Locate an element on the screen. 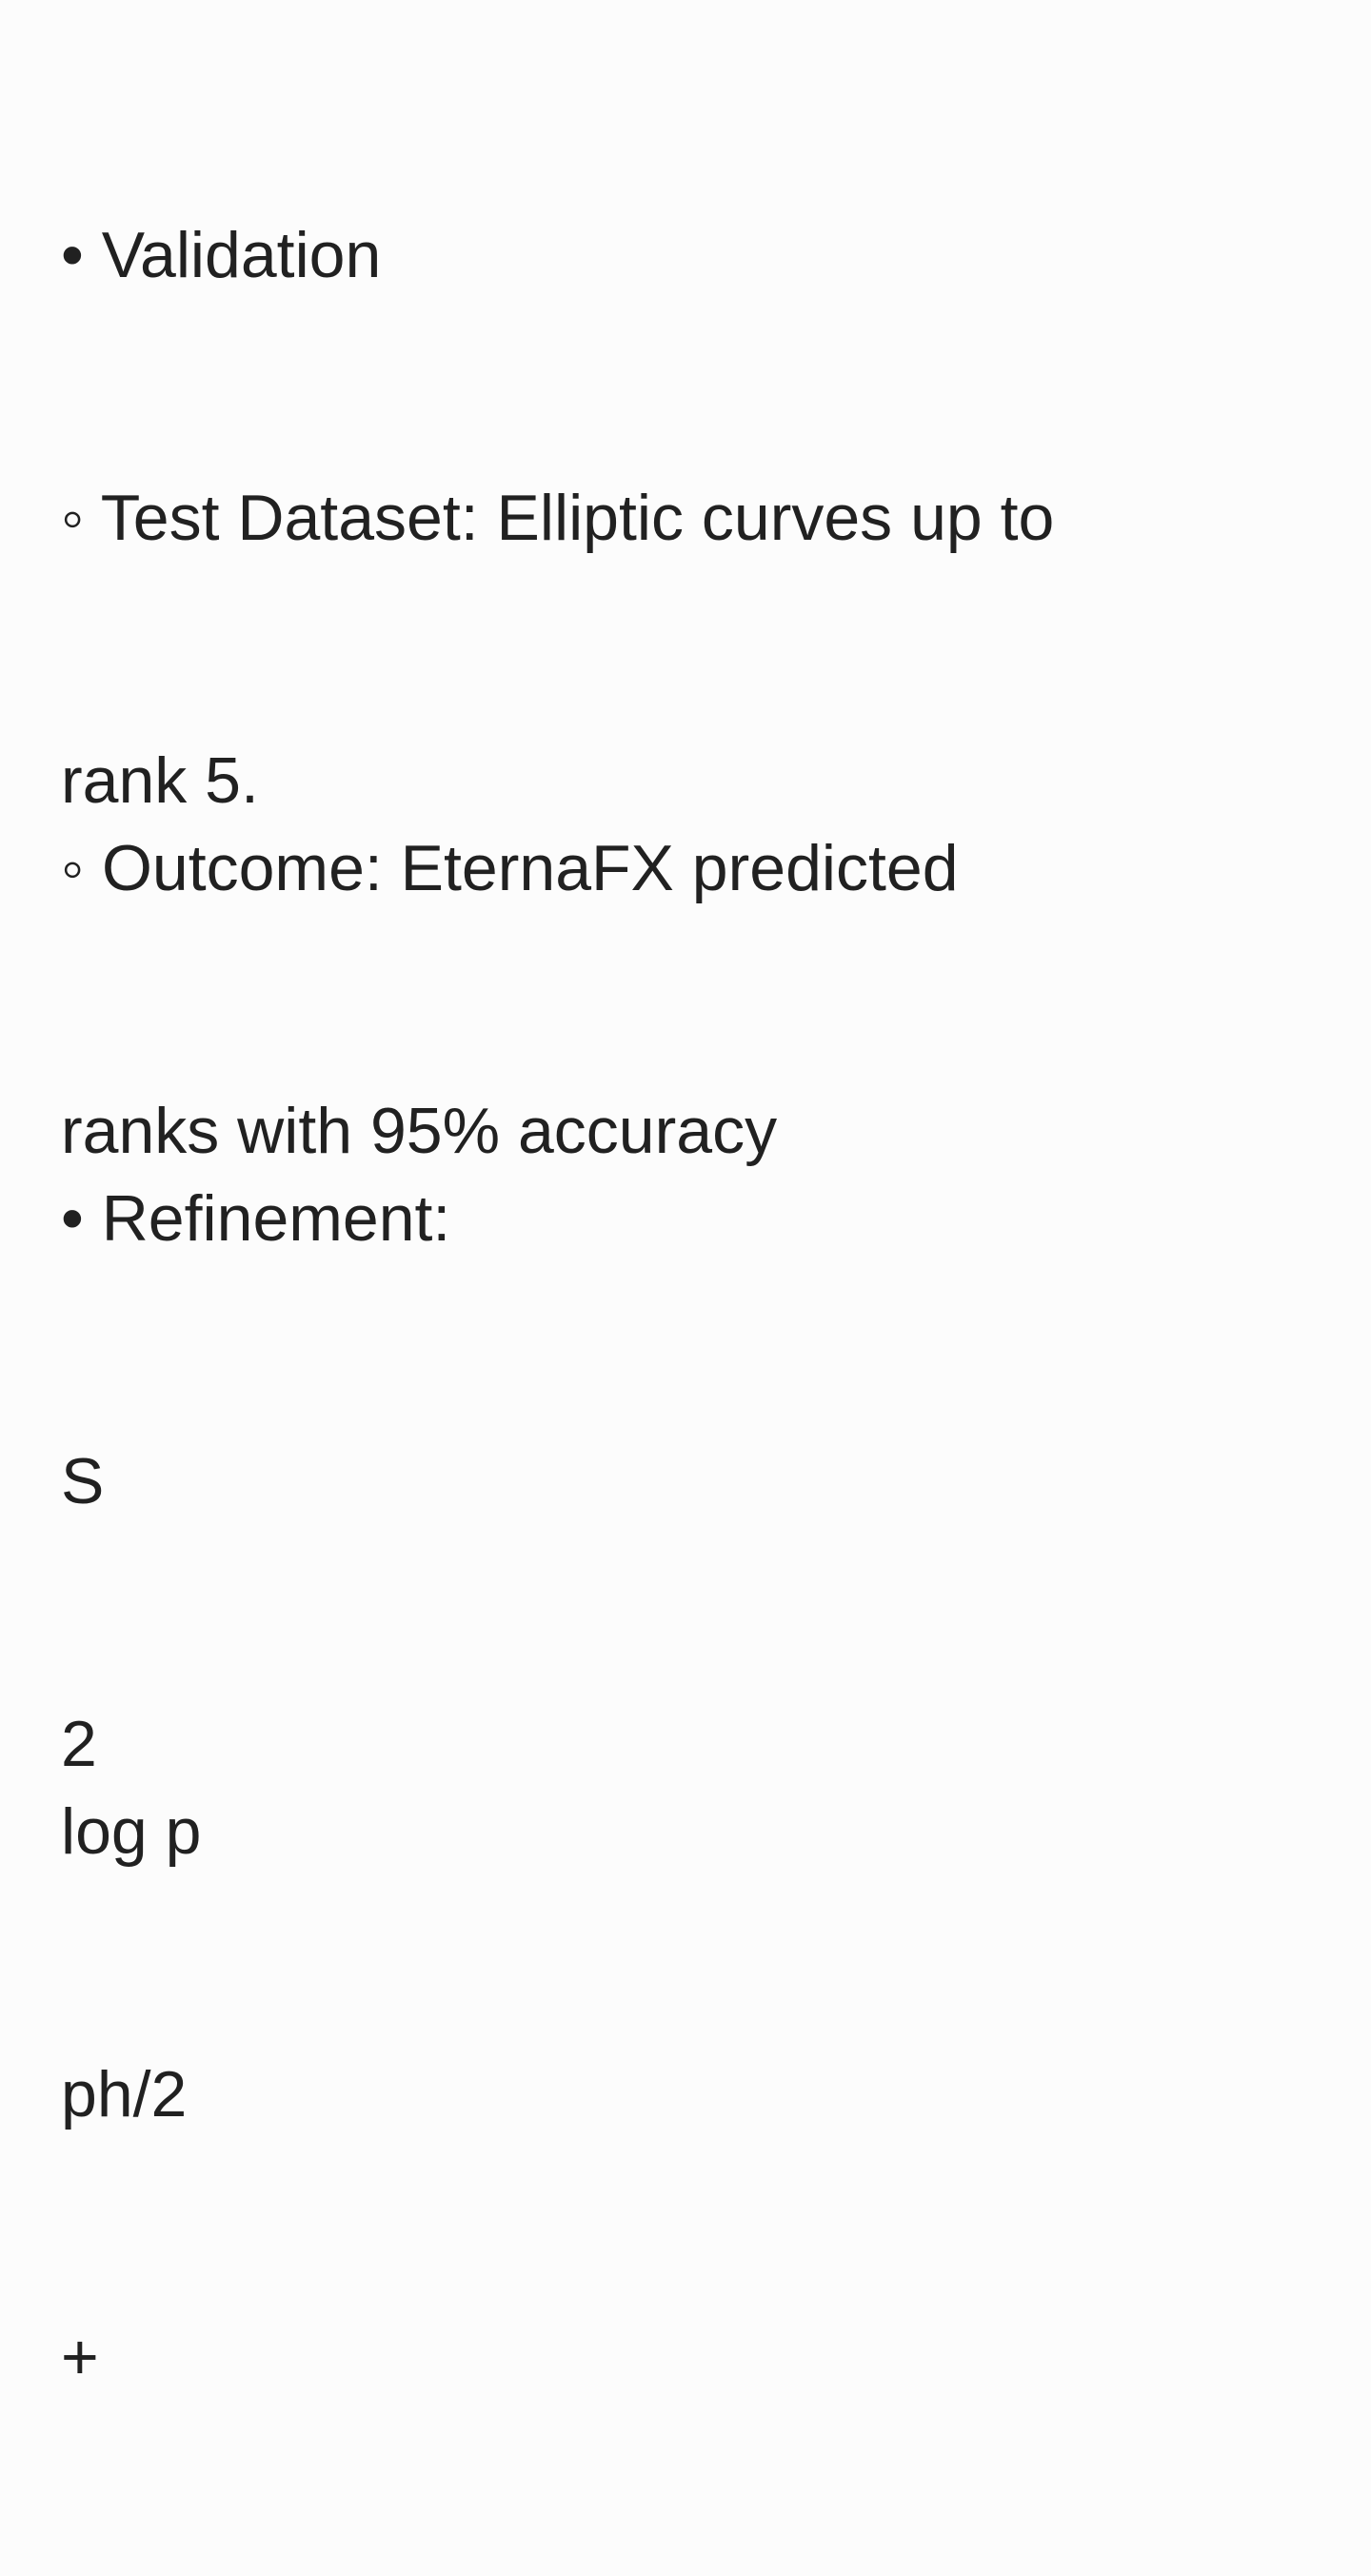 The height and width of the screenshot is (2576, 1371). validation-heading-text: • Validation is located at coordinates (221, 255).